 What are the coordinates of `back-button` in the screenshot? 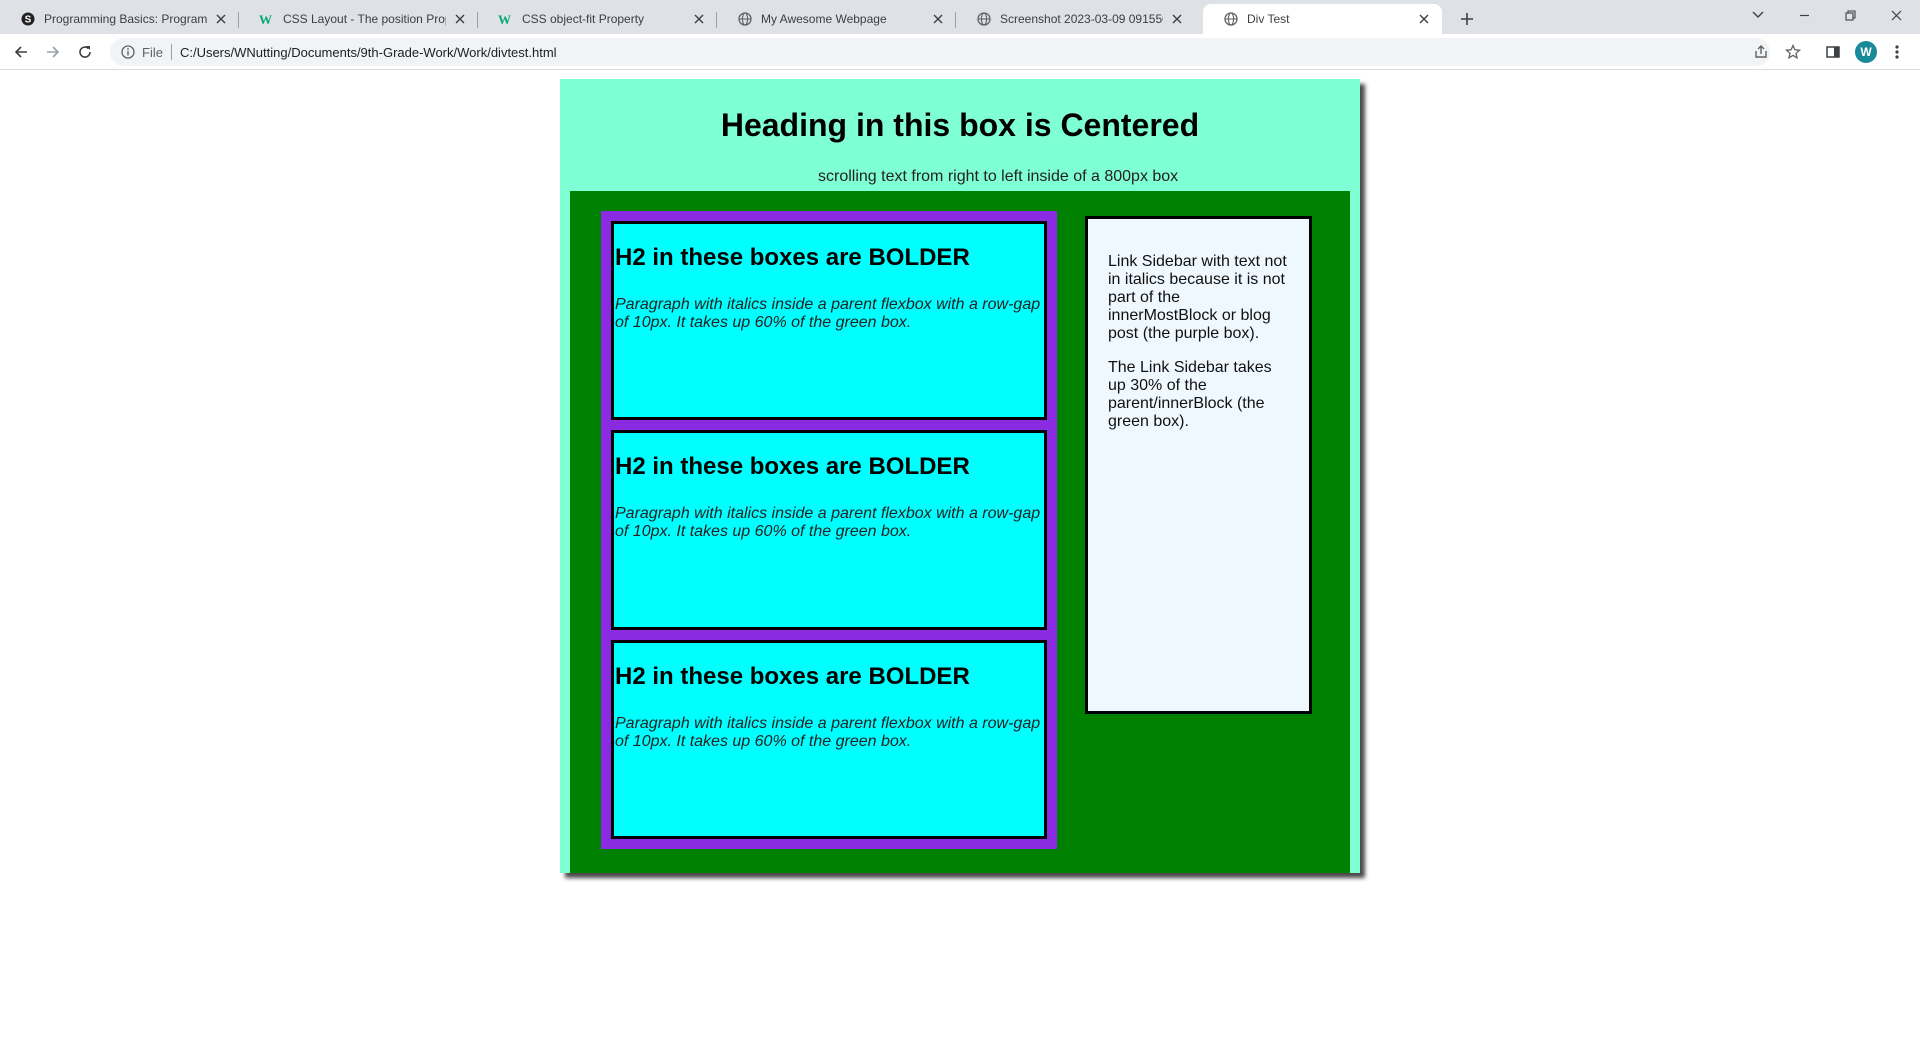 It's located at (21, 52).